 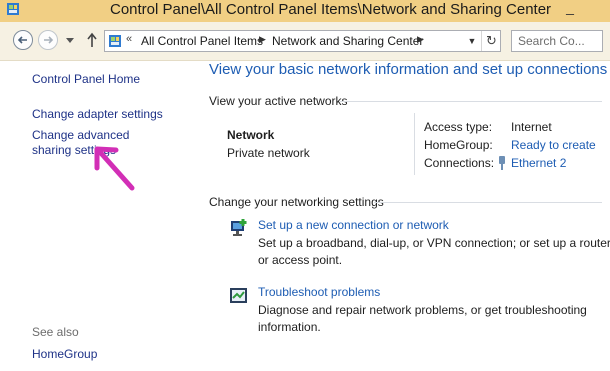 What do you see at coordinates (491, 41) in the screenshot?
I see `refresh-icon: ↻` at bounding box center [491, 41].